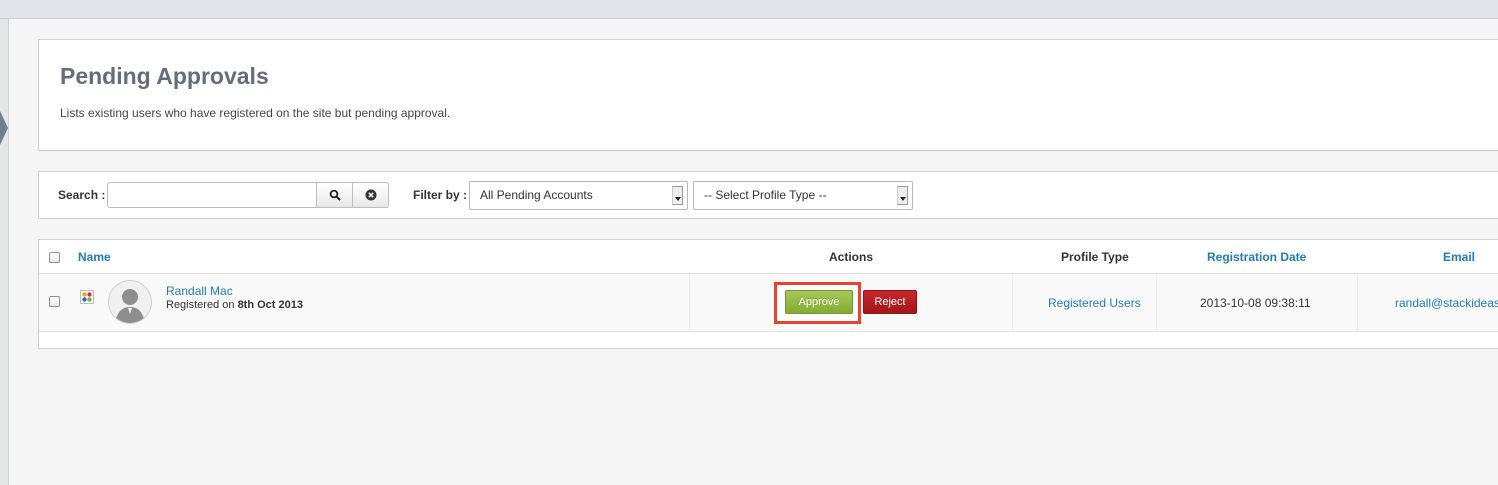 The height and width of the screenshot is (485, 1498). What do you see at coordinates (890, 302) in the screenshot?
I see `reject-button: Reject` at bounding box center [890, 302].